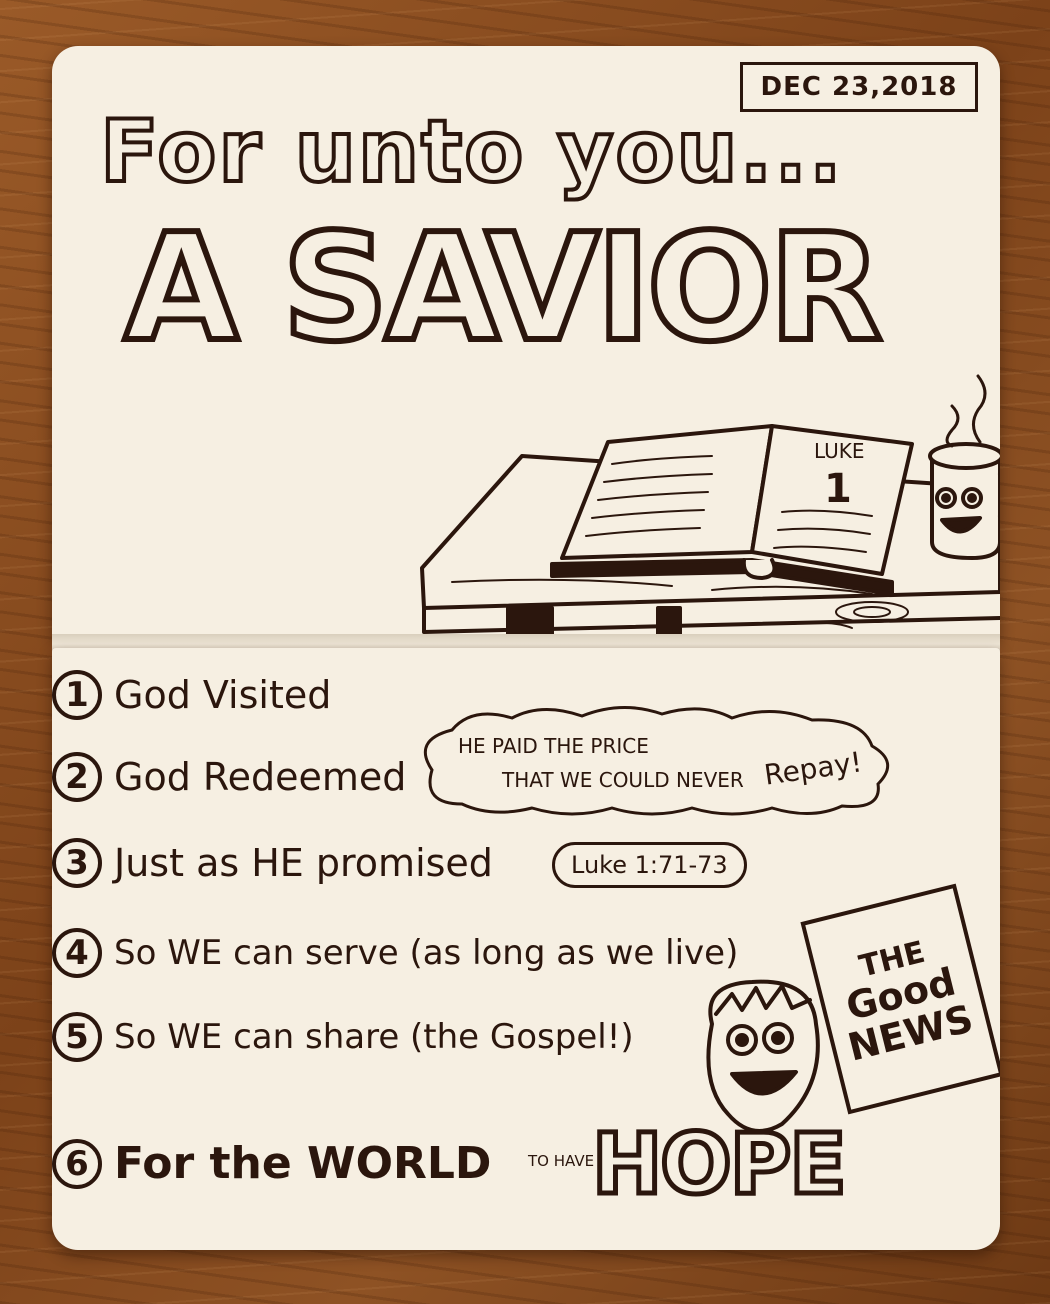 The width and height of the screenshot is (1050, 1304). What do you see at coordinates (649, 865) in the screenshot?
I see `scripture-reference: Luke 1:71-73` at bounding box center [649, 865].